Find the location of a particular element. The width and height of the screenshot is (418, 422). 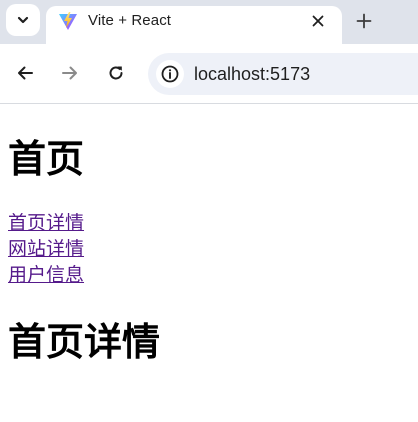

page-title: 首页 is located at coordinates (46, 158).